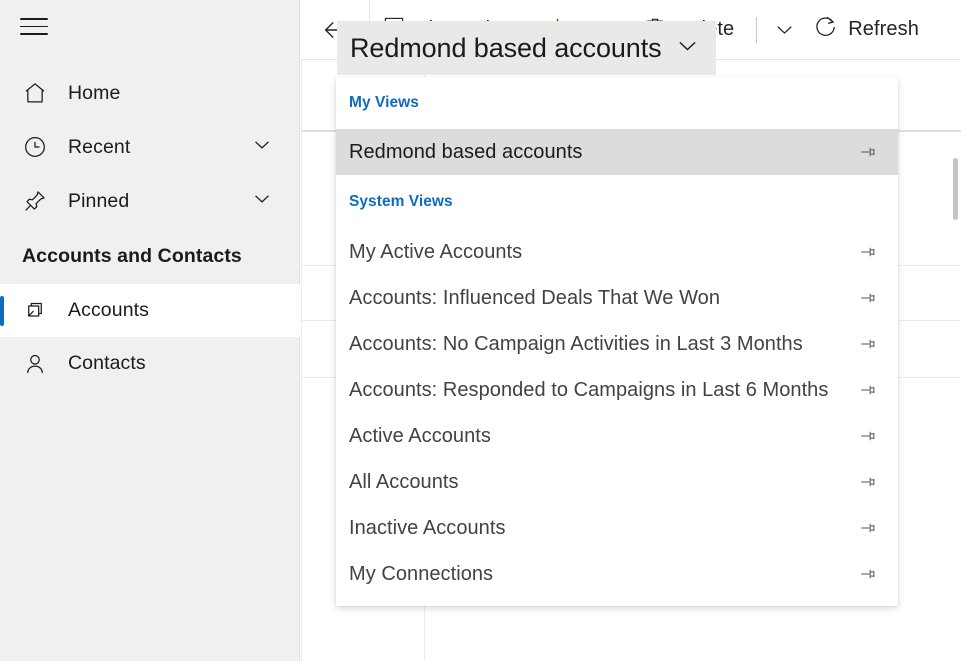 This screenshot has height=661, width=961. I want to click on flyout-item-label: Redmond based accounts, so click(466, 151).